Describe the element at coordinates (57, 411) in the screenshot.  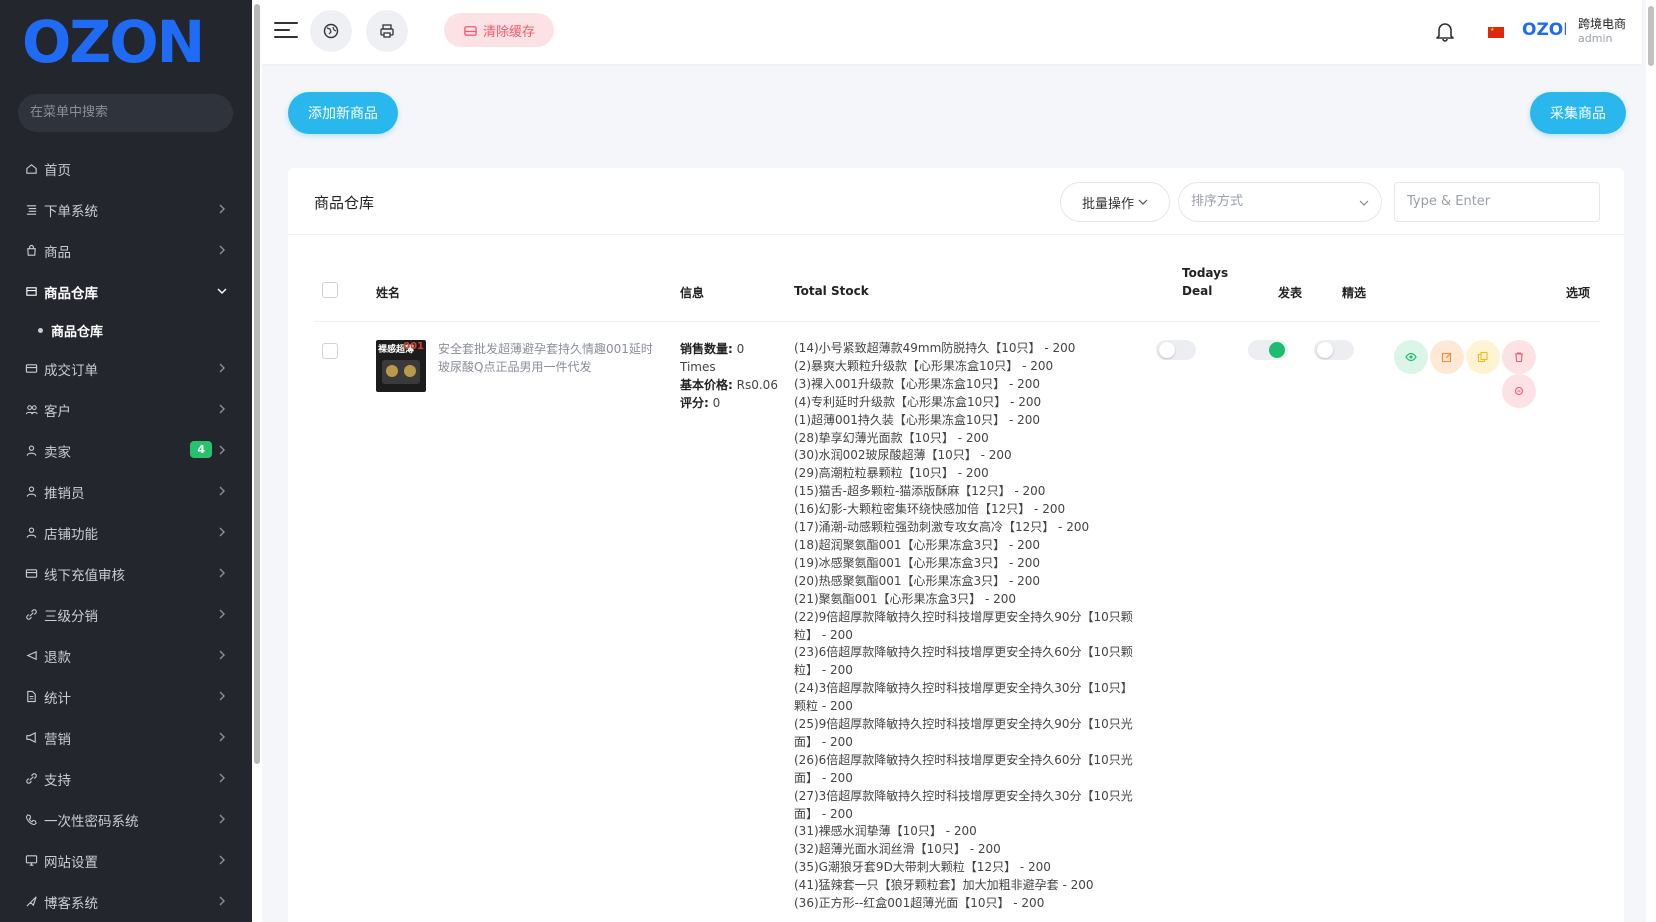
I see `sidebar-item-label: 客户` at that location.